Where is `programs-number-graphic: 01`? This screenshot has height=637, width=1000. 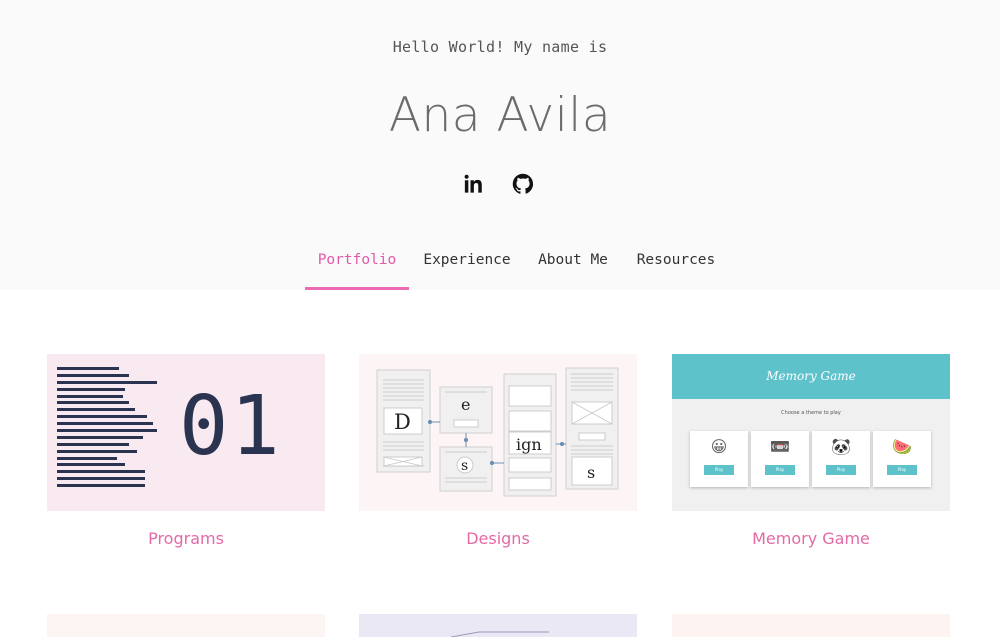
programs-number-graphic: 01 is located at coordinates (230, 426).